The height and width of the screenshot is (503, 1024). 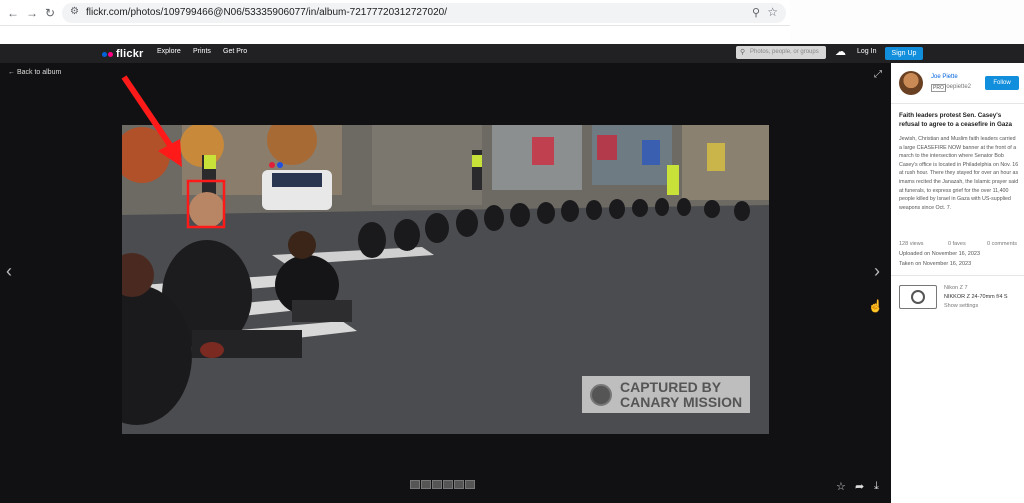 What do you see at coordinates (784, 52) in the screenshot?
I see `search-placeholder: Photos, people, or groups` at bounding box center [784, 52].